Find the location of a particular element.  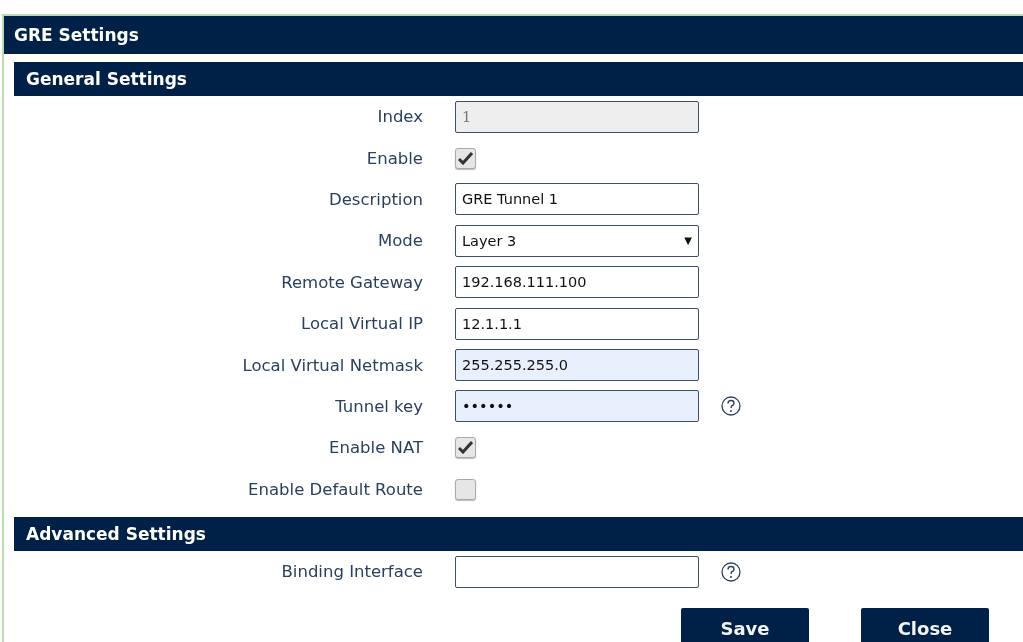

section-header: Advanced Settings is located at coordinates (518, 533).